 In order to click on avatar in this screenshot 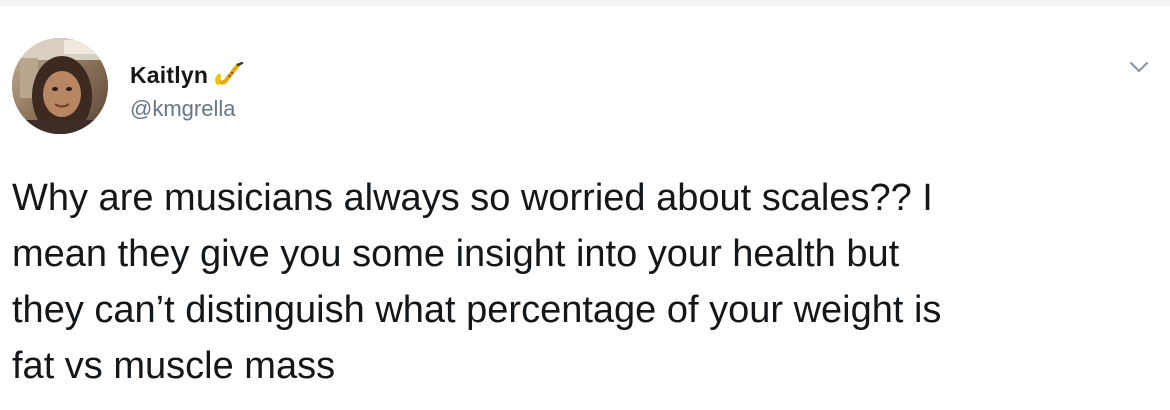, I will do `click(60, 86)`.